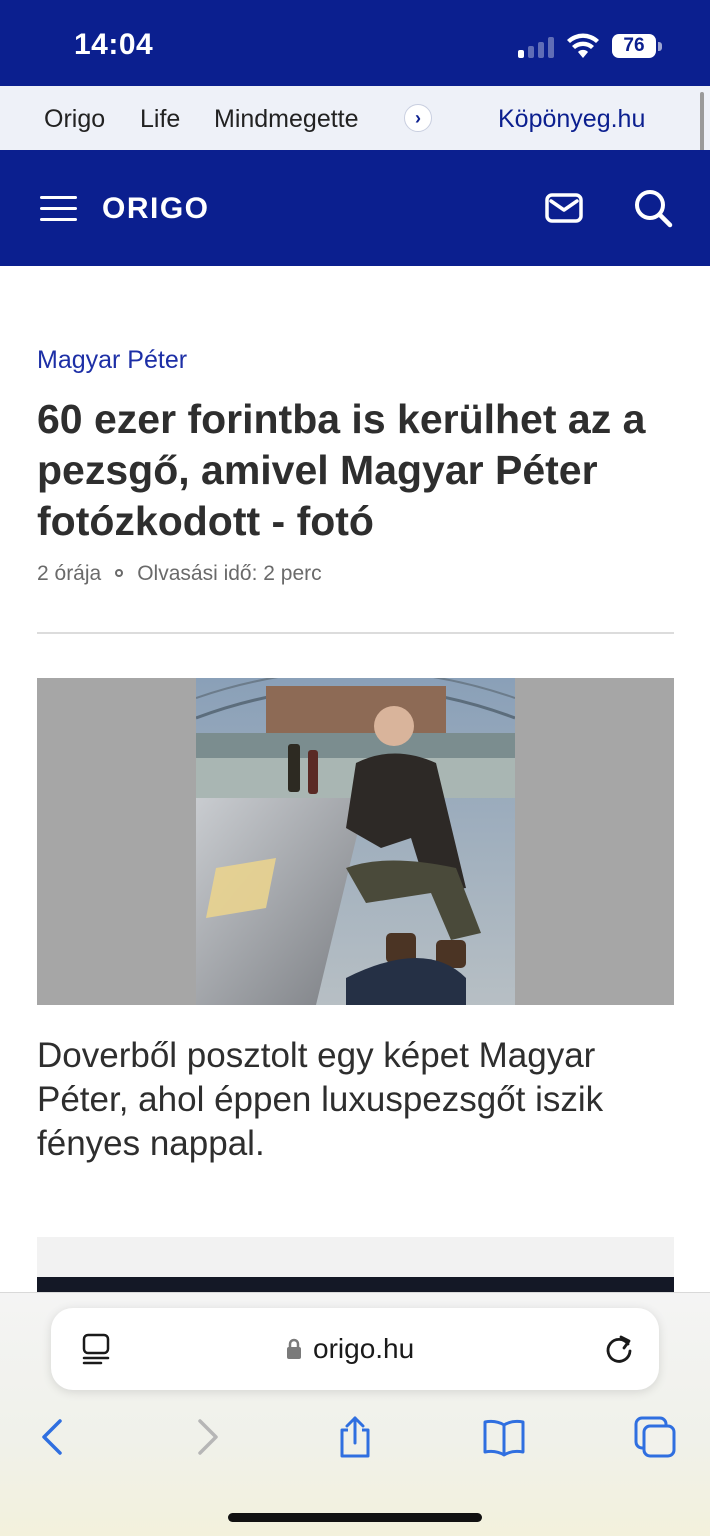 Image resolution: width=710 pixels, height=1536 pixels. What do you see at coordinates (653, 208) in the screenshot?
I see `search-icon` at bounding box center [653, 208].